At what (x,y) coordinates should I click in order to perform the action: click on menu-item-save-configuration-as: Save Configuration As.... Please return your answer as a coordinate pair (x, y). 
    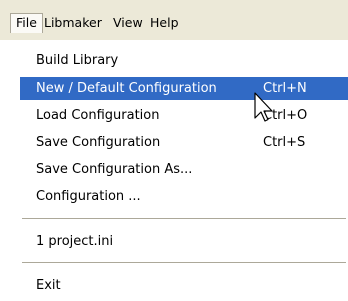
    Looking at the image, I should click on (184, 169).